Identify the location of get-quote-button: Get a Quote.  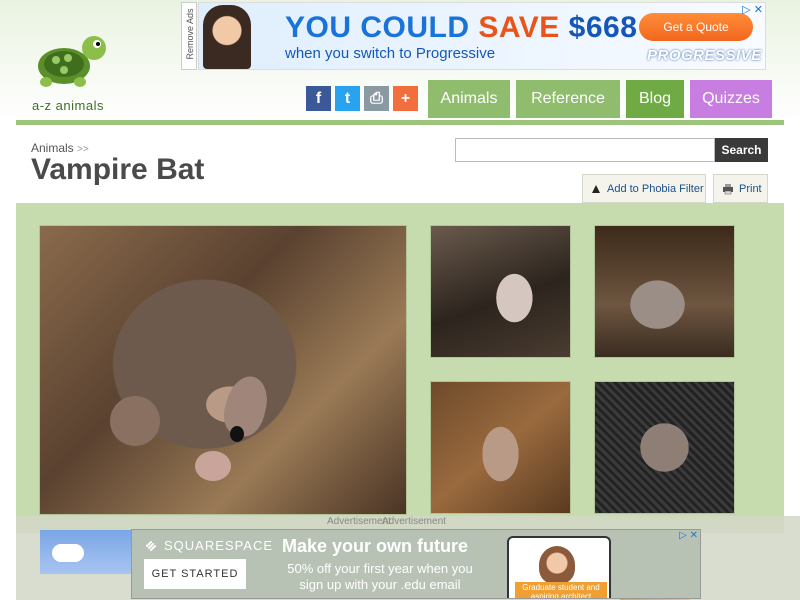
(696, 27).